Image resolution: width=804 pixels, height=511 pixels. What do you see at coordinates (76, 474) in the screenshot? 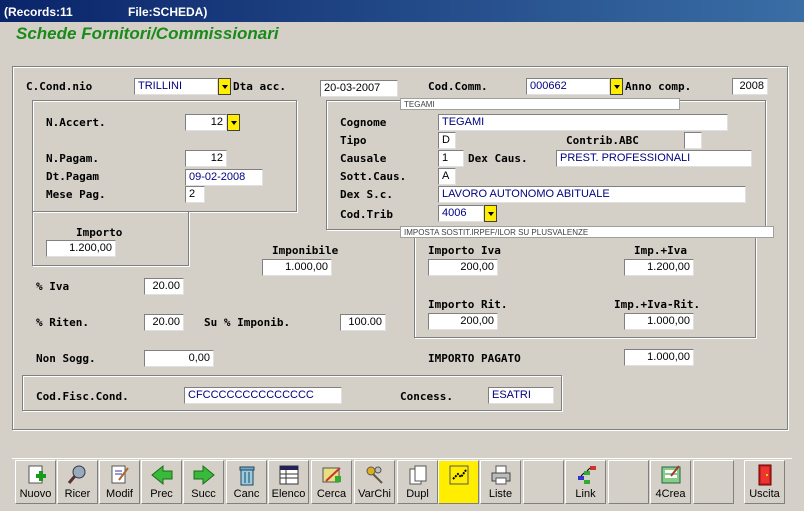
I see `magnifier-icon` at bounding box center [76, 474].